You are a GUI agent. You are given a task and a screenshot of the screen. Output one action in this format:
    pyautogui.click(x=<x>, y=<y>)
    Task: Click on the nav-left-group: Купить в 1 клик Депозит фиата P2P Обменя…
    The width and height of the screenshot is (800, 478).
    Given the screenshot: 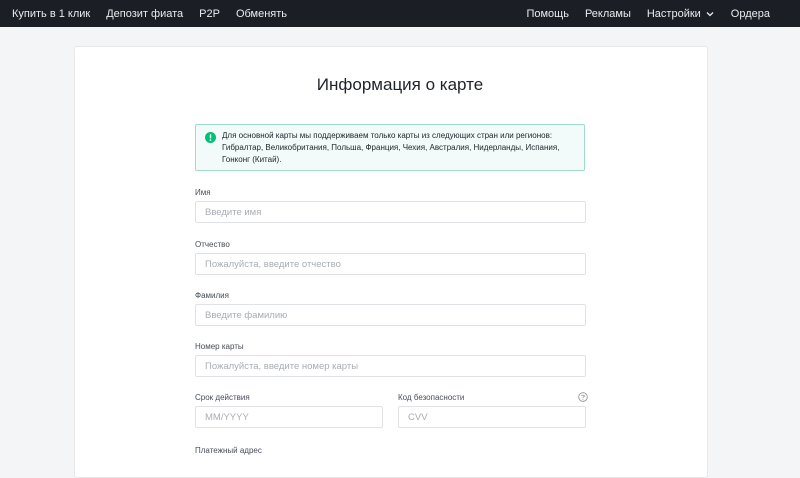 What is the action you would take?
    pyautogui.click(x=151, y=13)
    